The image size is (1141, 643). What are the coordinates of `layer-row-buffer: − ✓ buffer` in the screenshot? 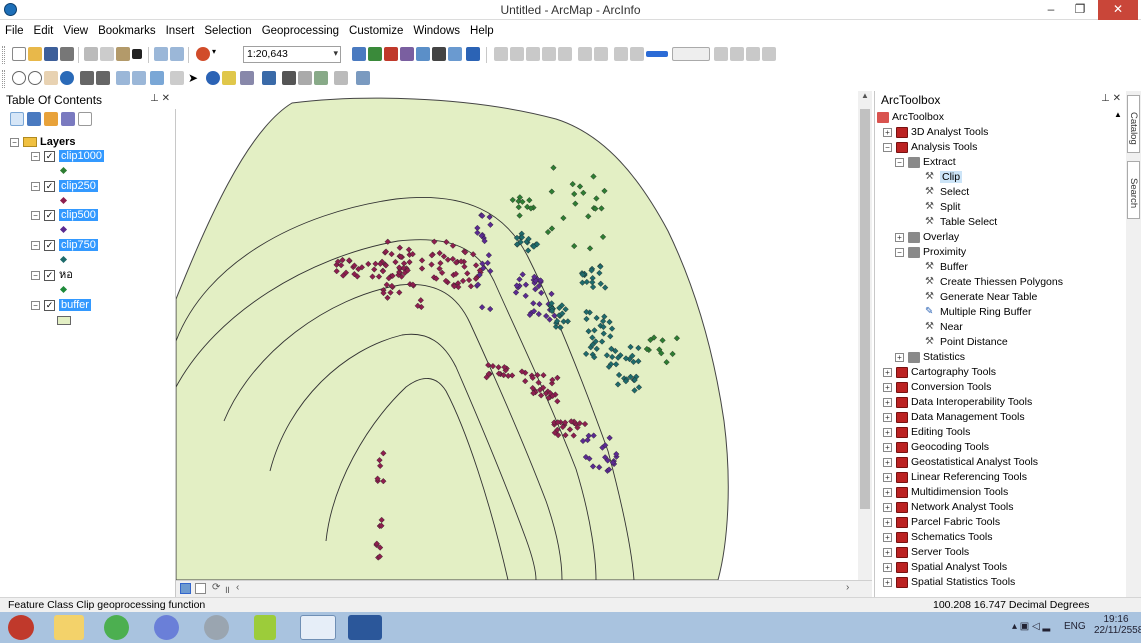 It's located at (61, 306).